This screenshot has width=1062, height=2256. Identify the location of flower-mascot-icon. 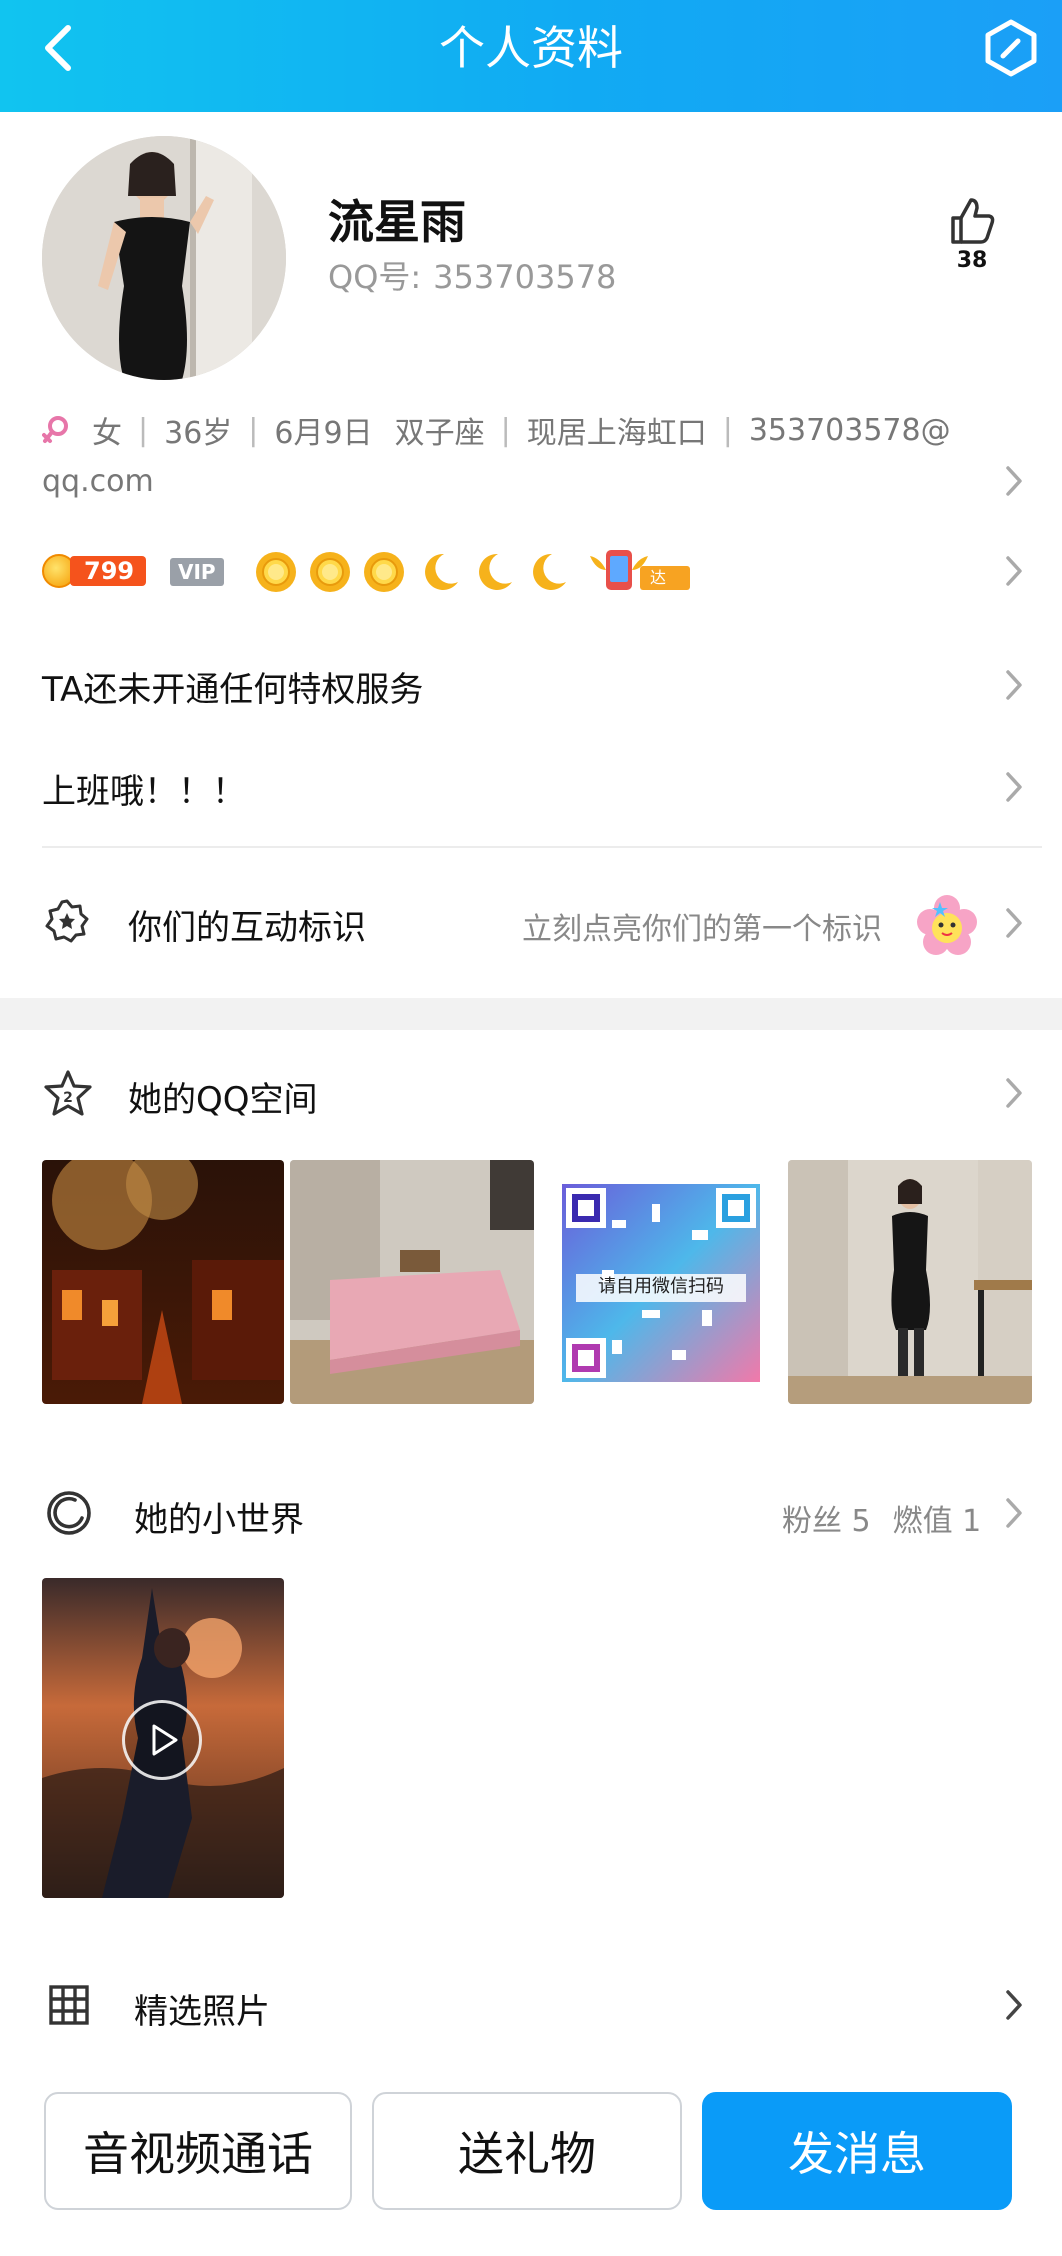
(947, 927).